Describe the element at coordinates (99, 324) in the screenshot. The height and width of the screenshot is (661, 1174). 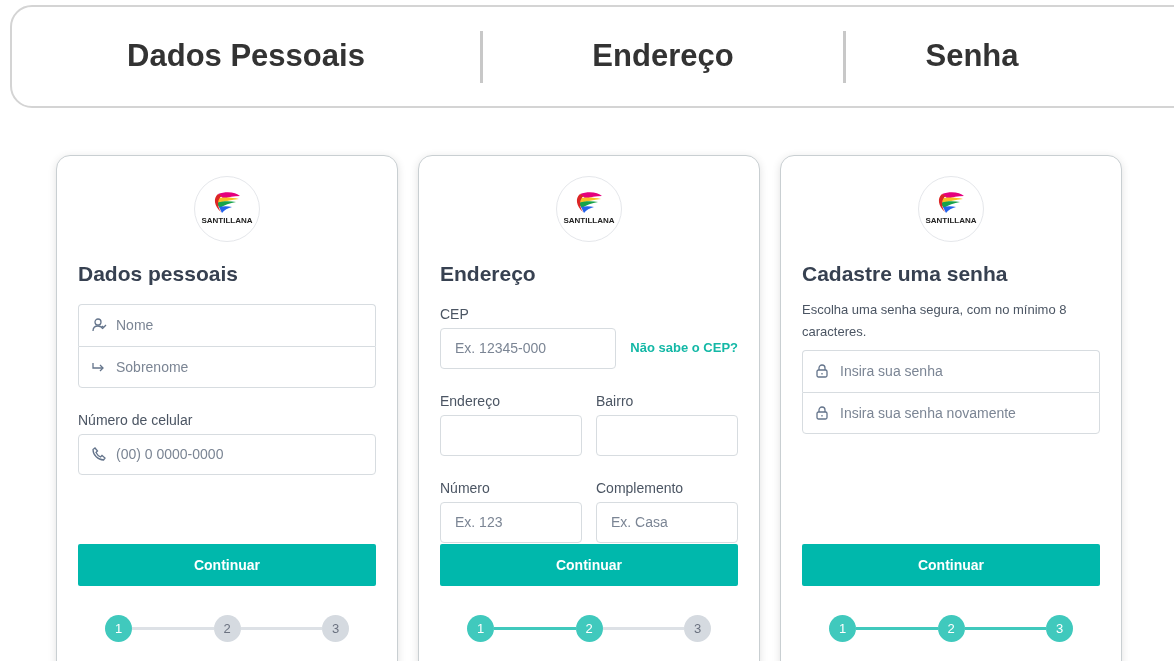
I see `user-icon` at that location.